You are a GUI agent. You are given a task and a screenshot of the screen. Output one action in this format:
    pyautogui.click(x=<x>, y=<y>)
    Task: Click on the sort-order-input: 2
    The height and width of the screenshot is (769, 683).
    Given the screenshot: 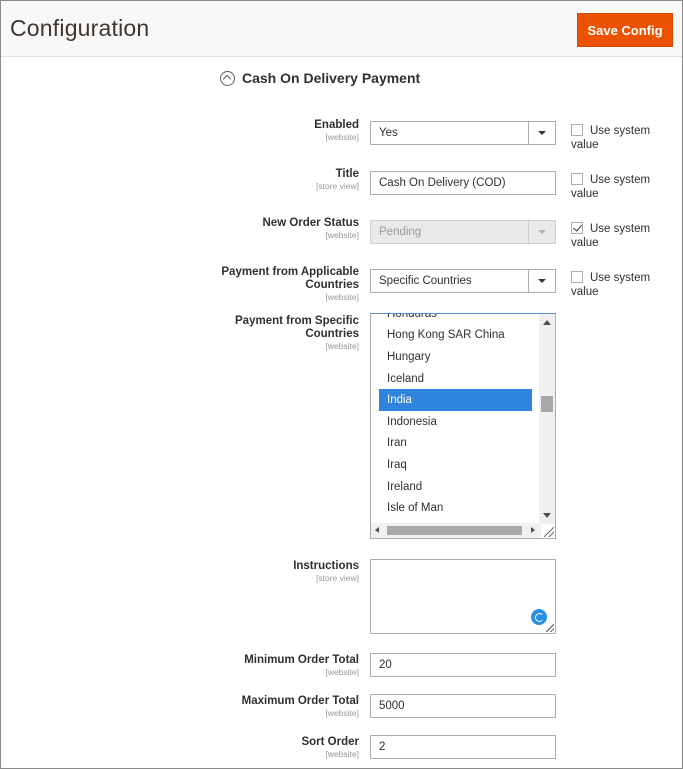 What is the action you would take?
    pyautogui.click(x=463, y=747)
    